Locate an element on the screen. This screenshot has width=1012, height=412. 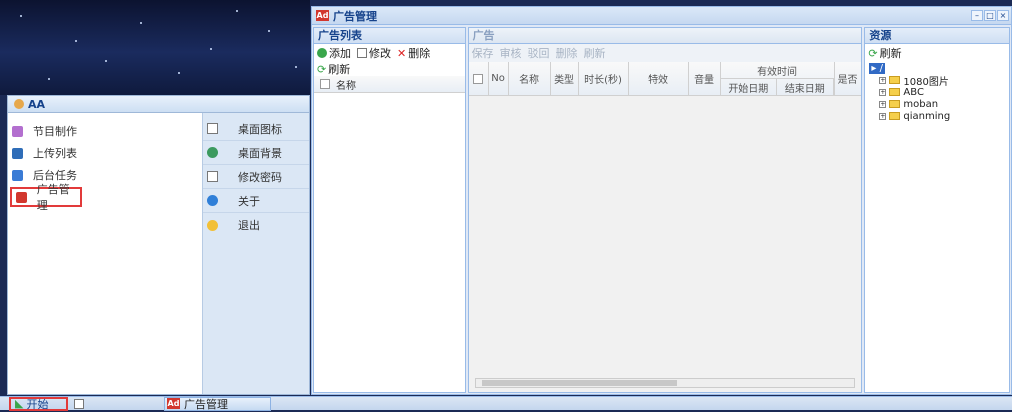
menu-item-change-password: 修改密码 is located at coordinates (256, 177).